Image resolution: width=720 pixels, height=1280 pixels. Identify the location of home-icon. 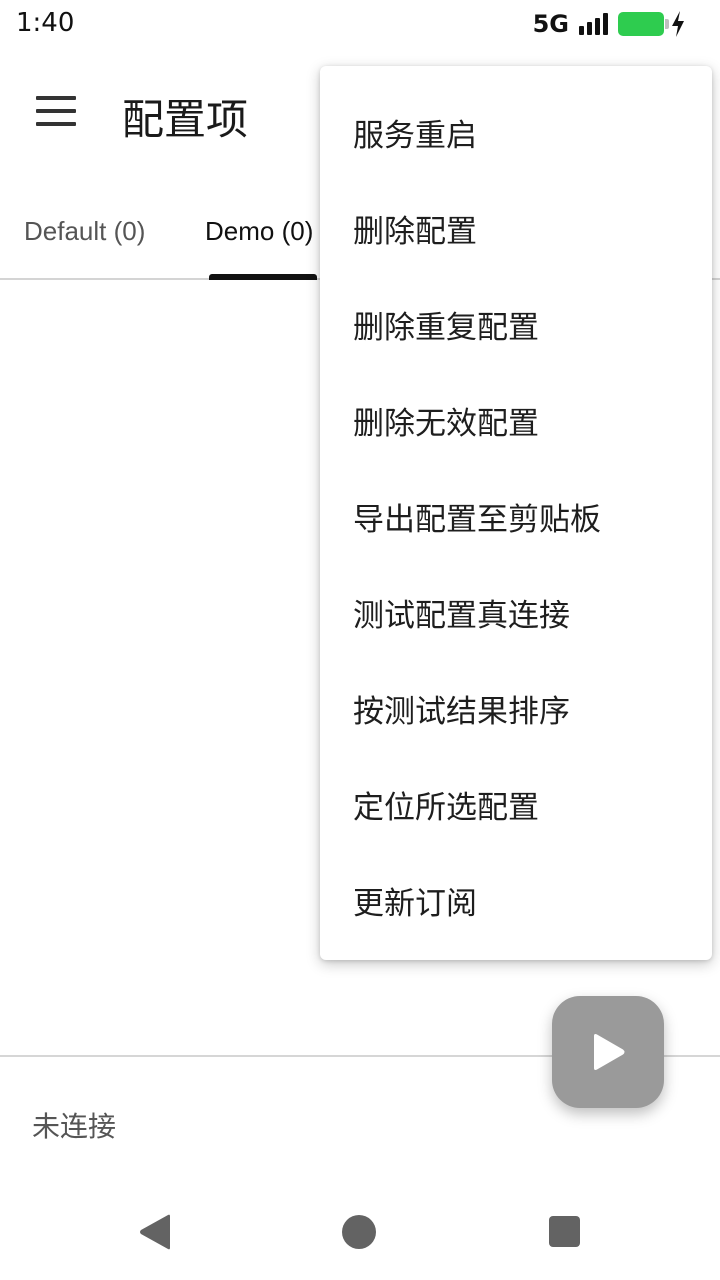
(359, 1232).